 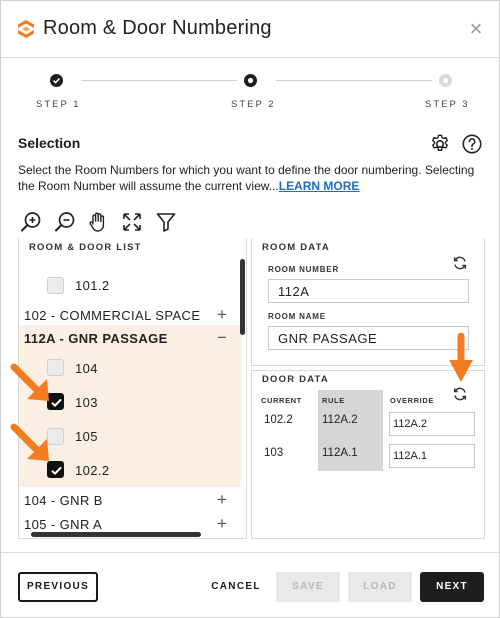 I want to click on door-checkbox, so click(x=55, y=285).